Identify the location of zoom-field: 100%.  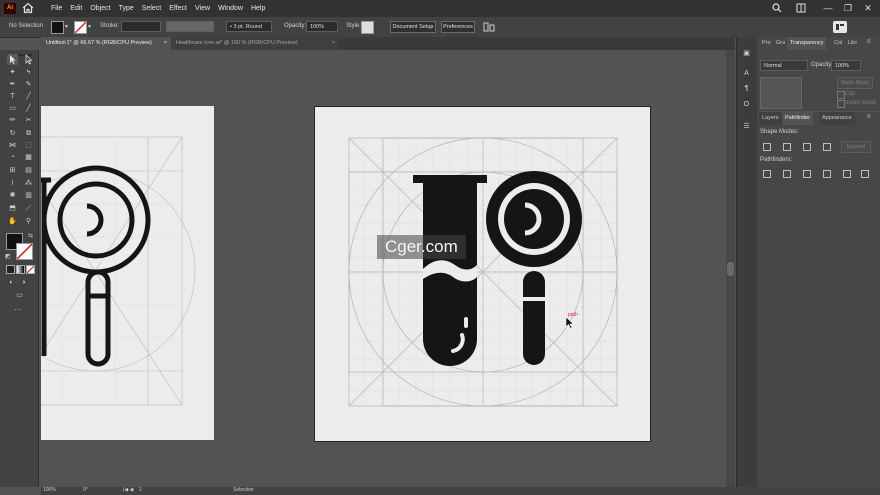
(49, 490).